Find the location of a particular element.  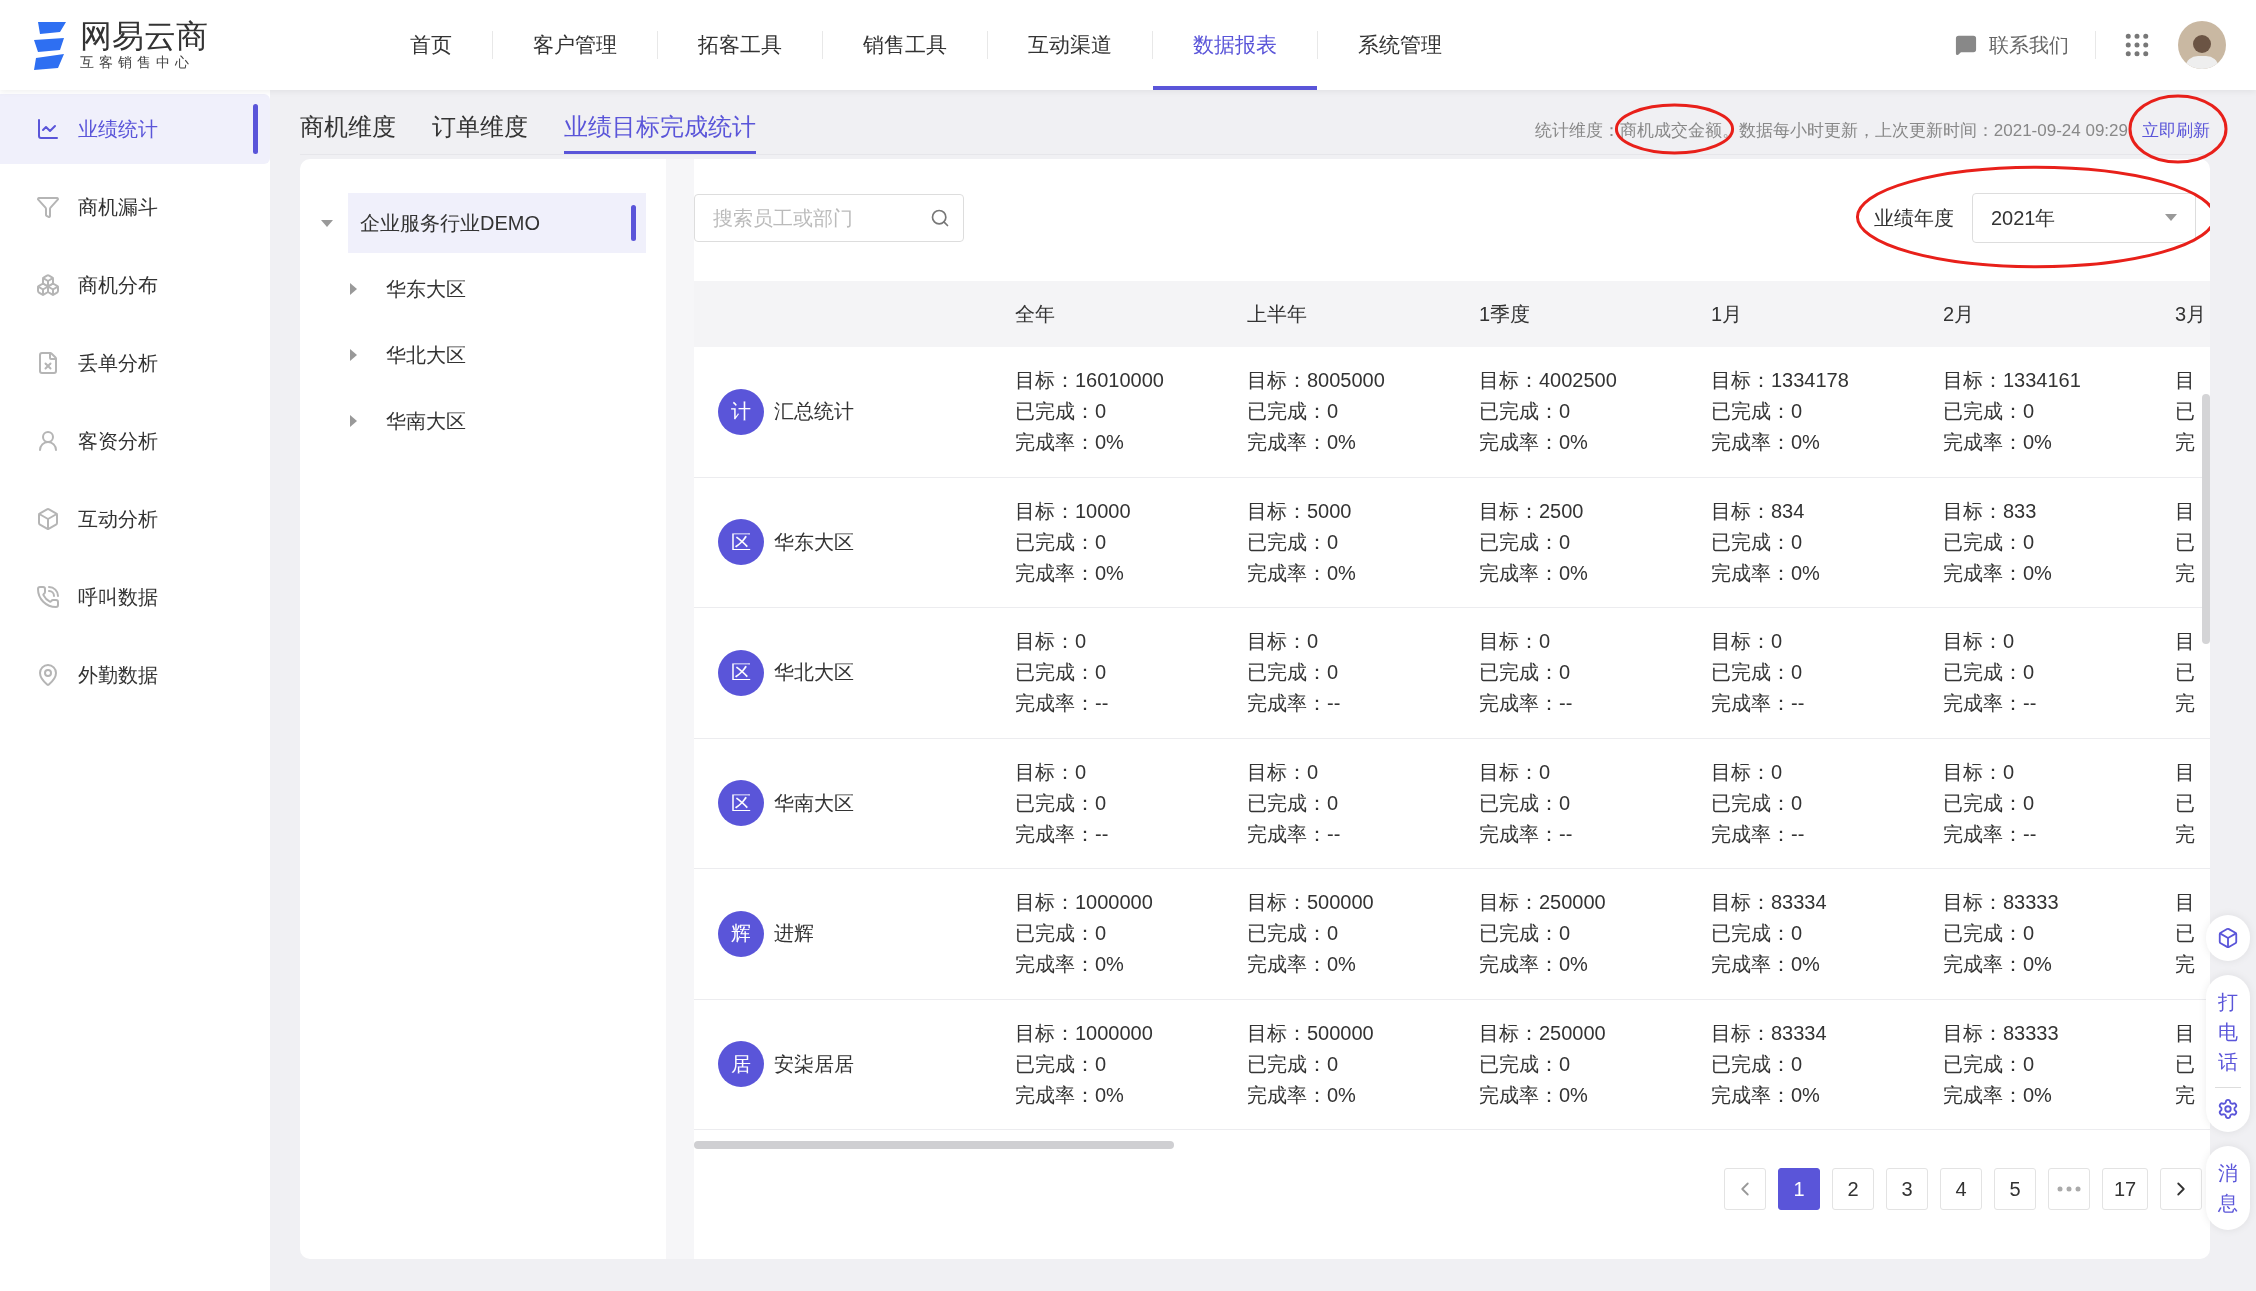

avatar-badge: 辉 is located at coordinates (741, 933).